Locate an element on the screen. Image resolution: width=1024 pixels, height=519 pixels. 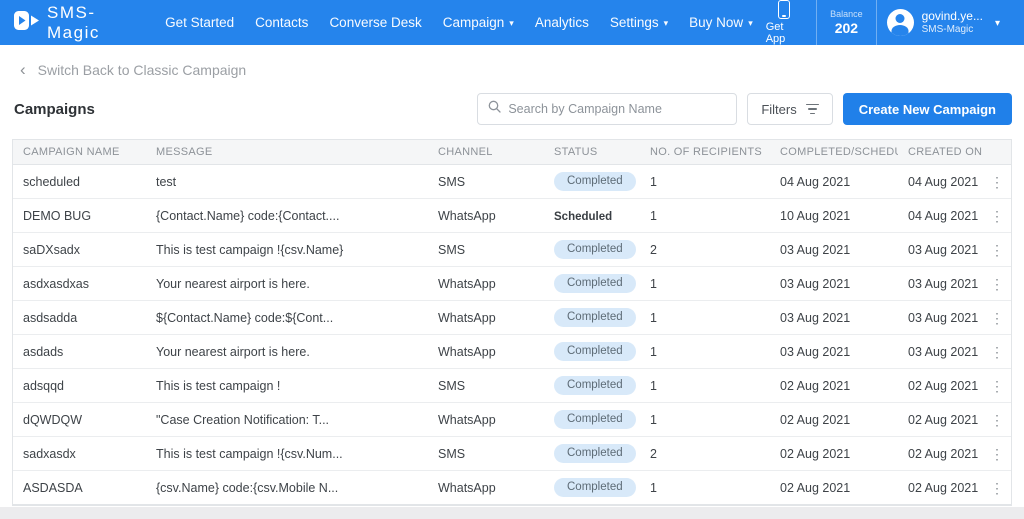
phone-icon is located at coordinates (784, 9).